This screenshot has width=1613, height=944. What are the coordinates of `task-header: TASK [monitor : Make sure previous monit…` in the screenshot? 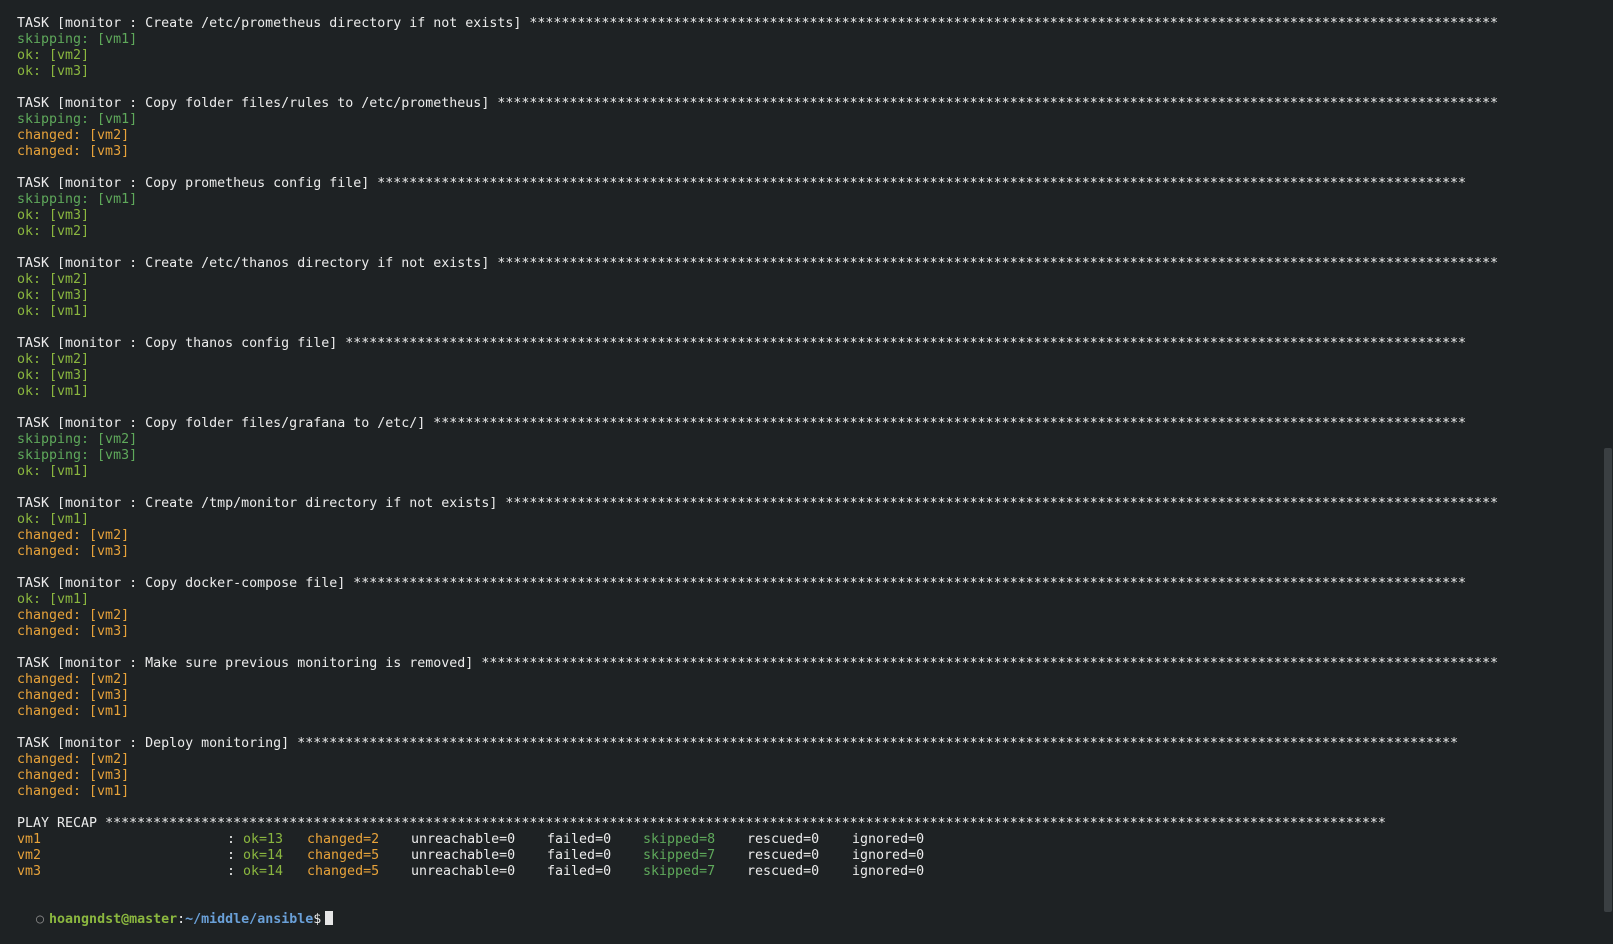 It's located at (807, 664).